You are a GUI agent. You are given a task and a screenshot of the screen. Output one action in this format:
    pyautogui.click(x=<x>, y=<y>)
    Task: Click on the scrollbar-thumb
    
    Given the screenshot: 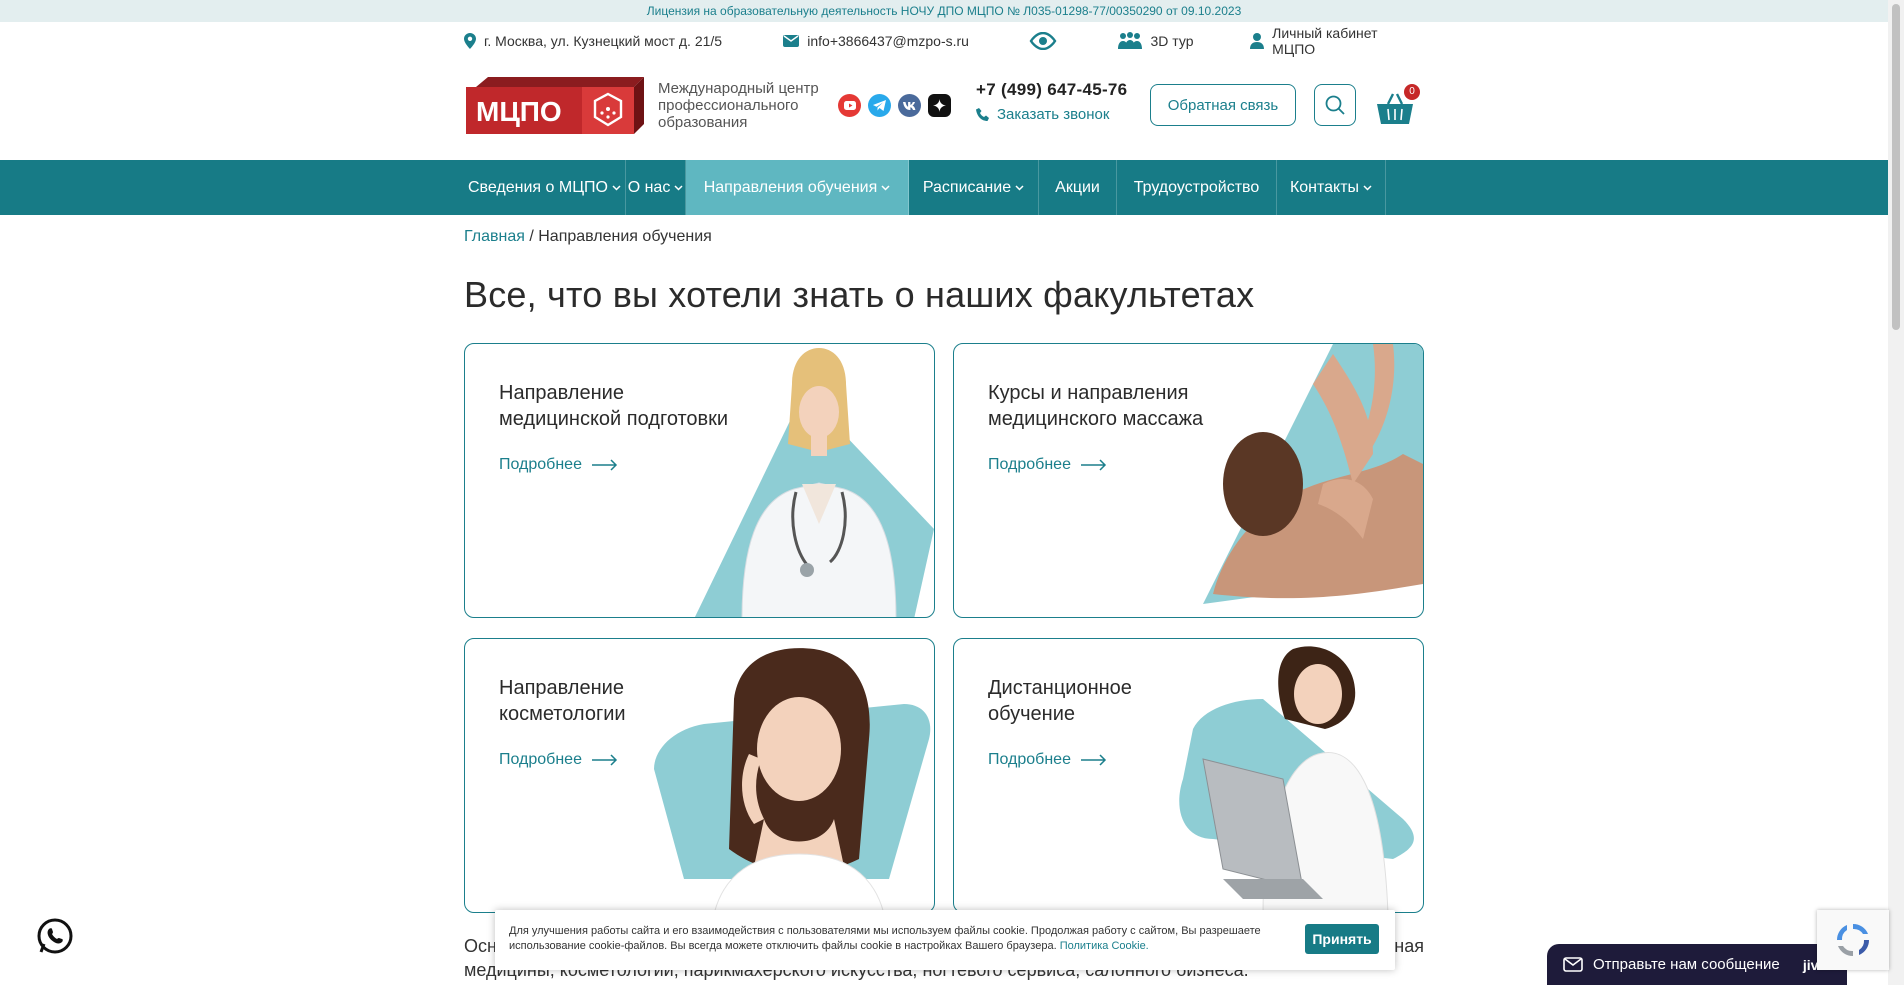 What is the action you would take?
    pyautogui.click(x=1896, y=167)
    